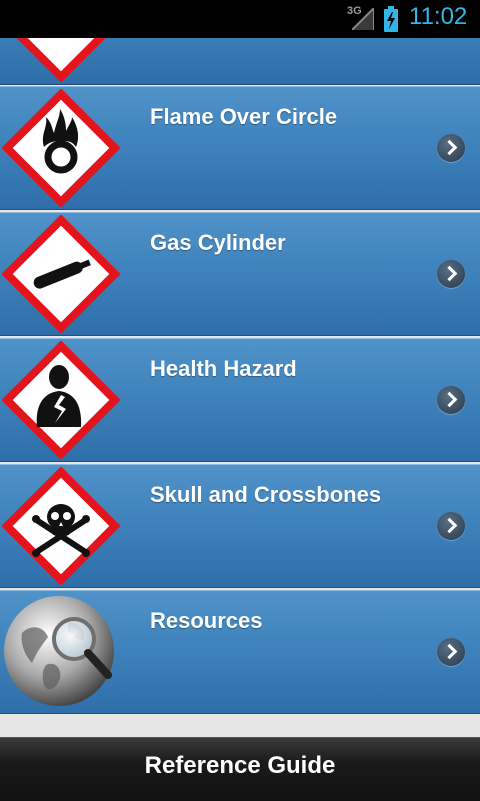  Describe the element at coordinates (59, 651) in the screenshot. I see `globe-magnifier-icon` at that location.